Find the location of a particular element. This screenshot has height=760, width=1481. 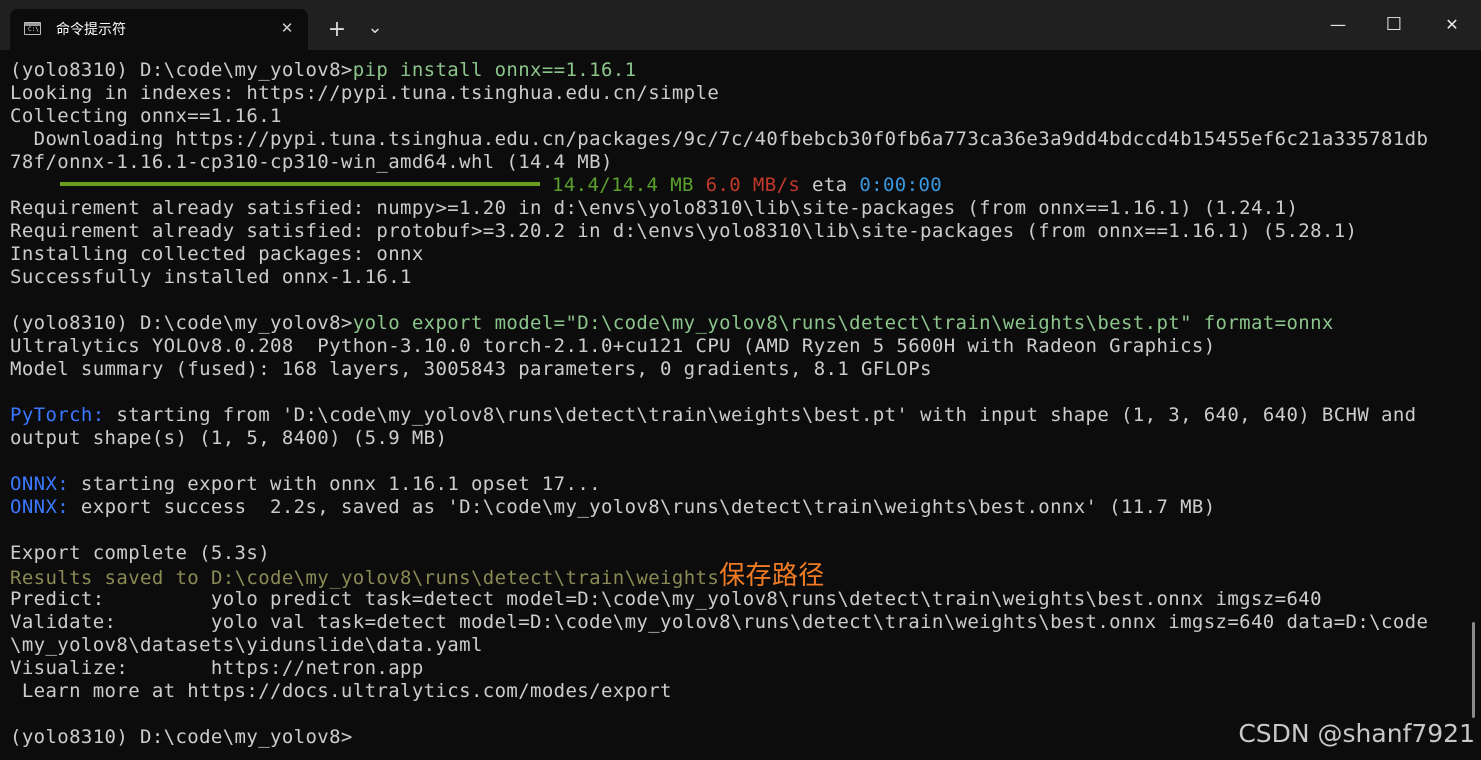

terminal-line: Visualize: https://netron.app is located at coordinates (217, 668).